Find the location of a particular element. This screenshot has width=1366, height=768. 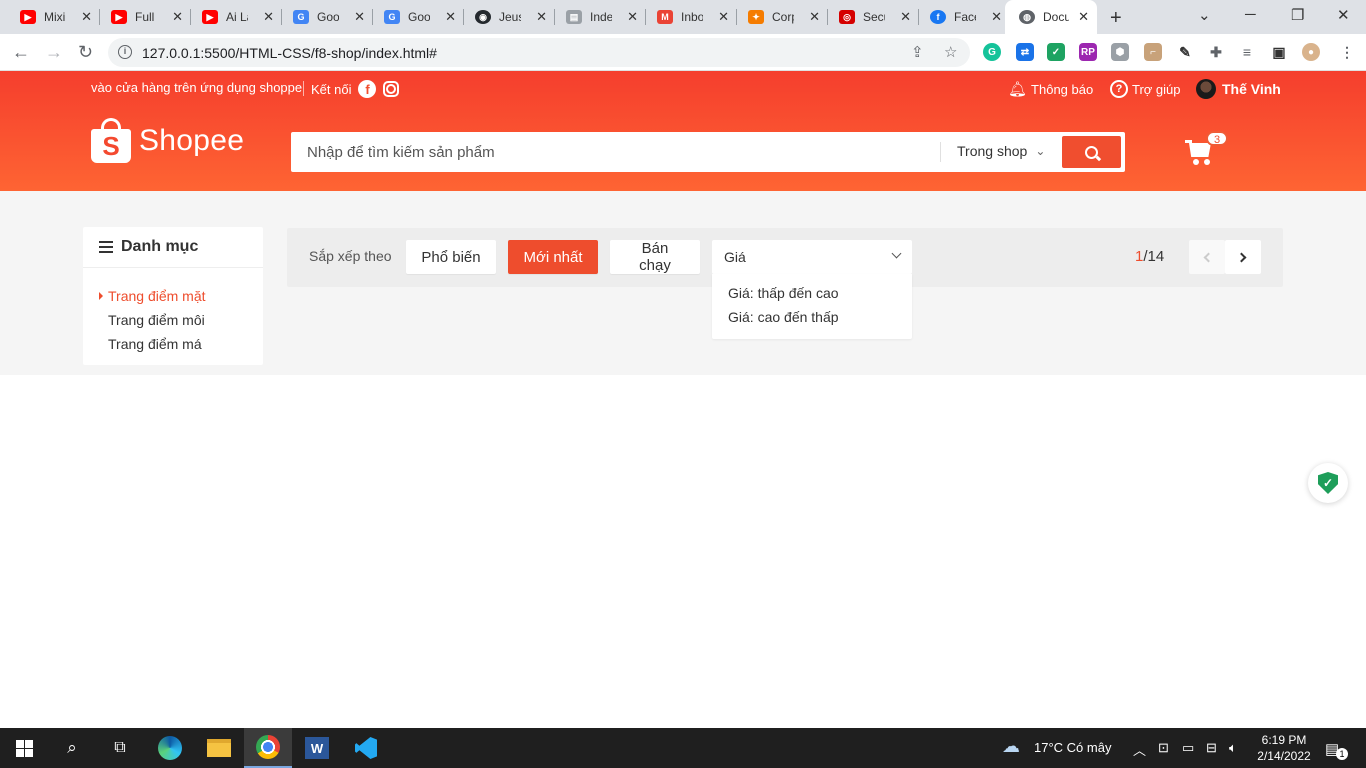

page-indicator: 1/14 is located at coordinates (1149, 256).